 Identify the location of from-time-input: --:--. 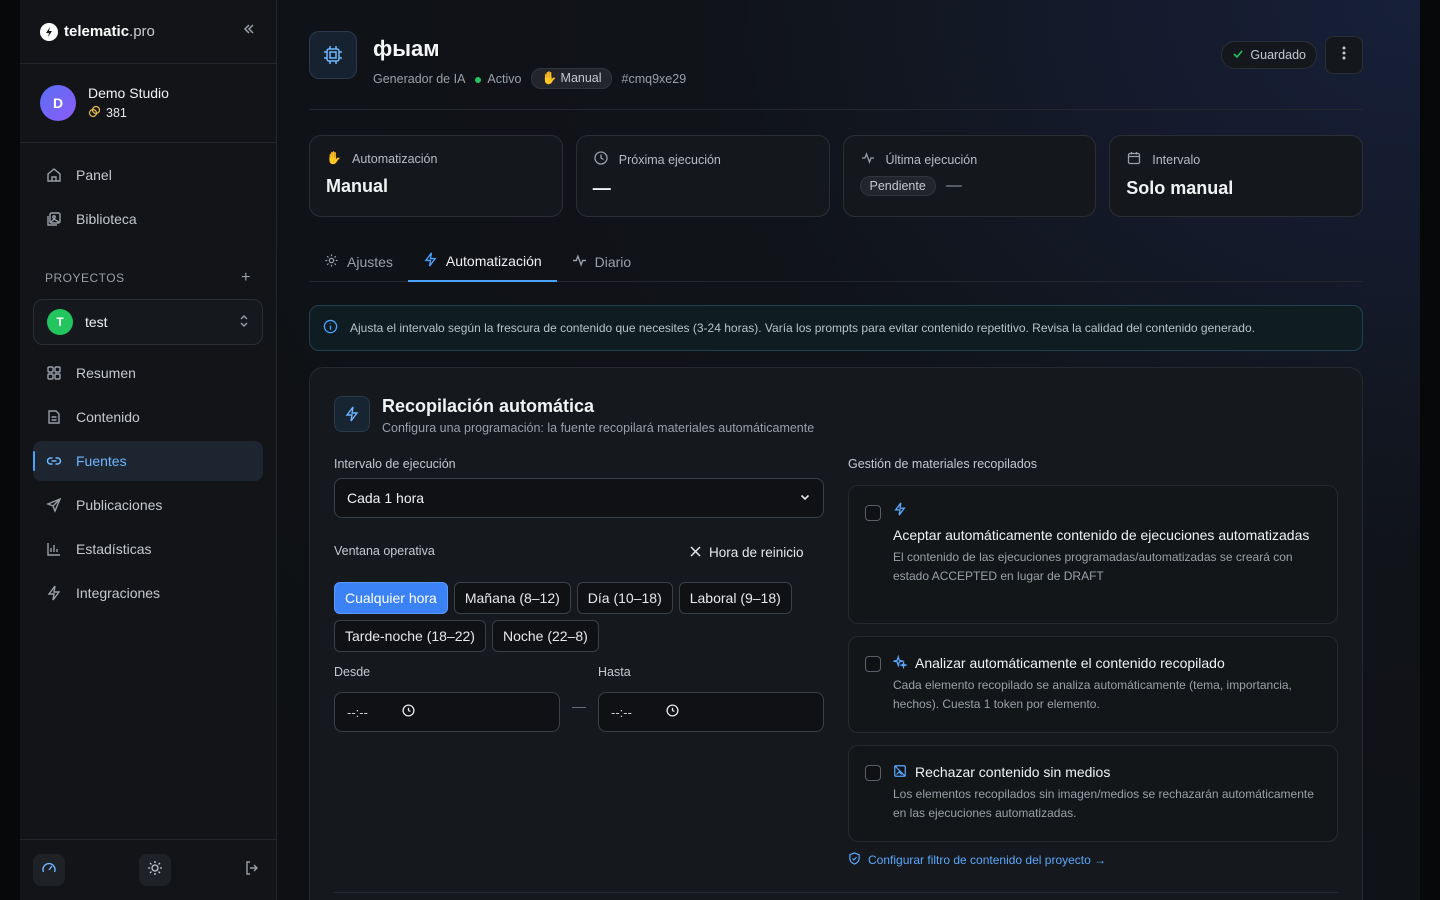
(447, 712).